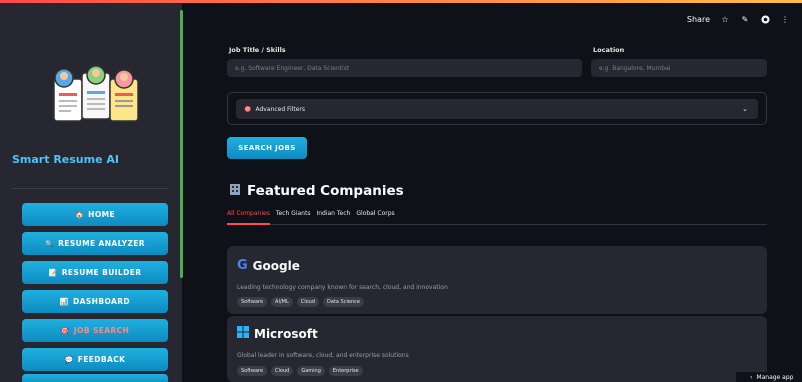 The height and width of the screenshot is (382, 802). Describe the element at coordinates (257, 50) in the screenshot. I see `job-title-label: Job Title / Skills` at that location.